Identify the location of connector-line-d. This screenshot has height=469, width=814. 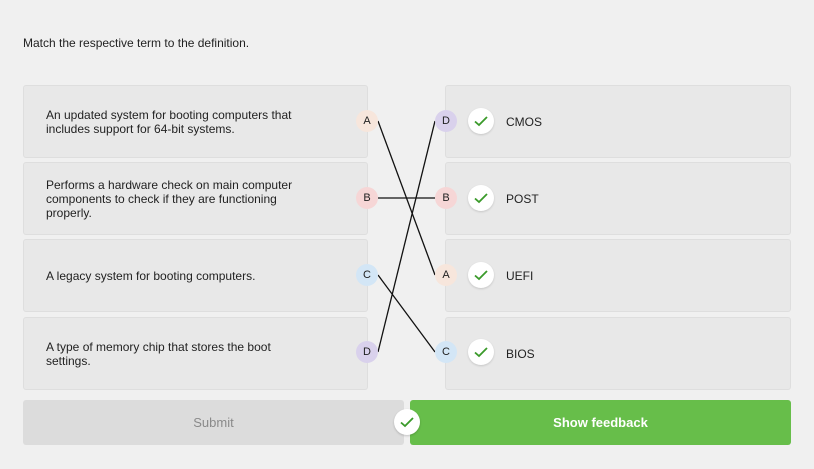
(406, 236).